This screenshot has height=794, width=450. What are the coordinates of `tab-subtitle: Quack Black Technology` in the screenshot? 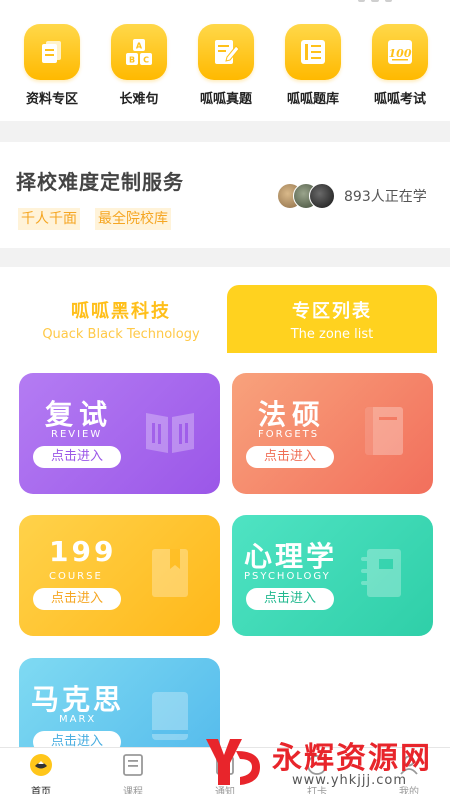 It's located at (121, 334).